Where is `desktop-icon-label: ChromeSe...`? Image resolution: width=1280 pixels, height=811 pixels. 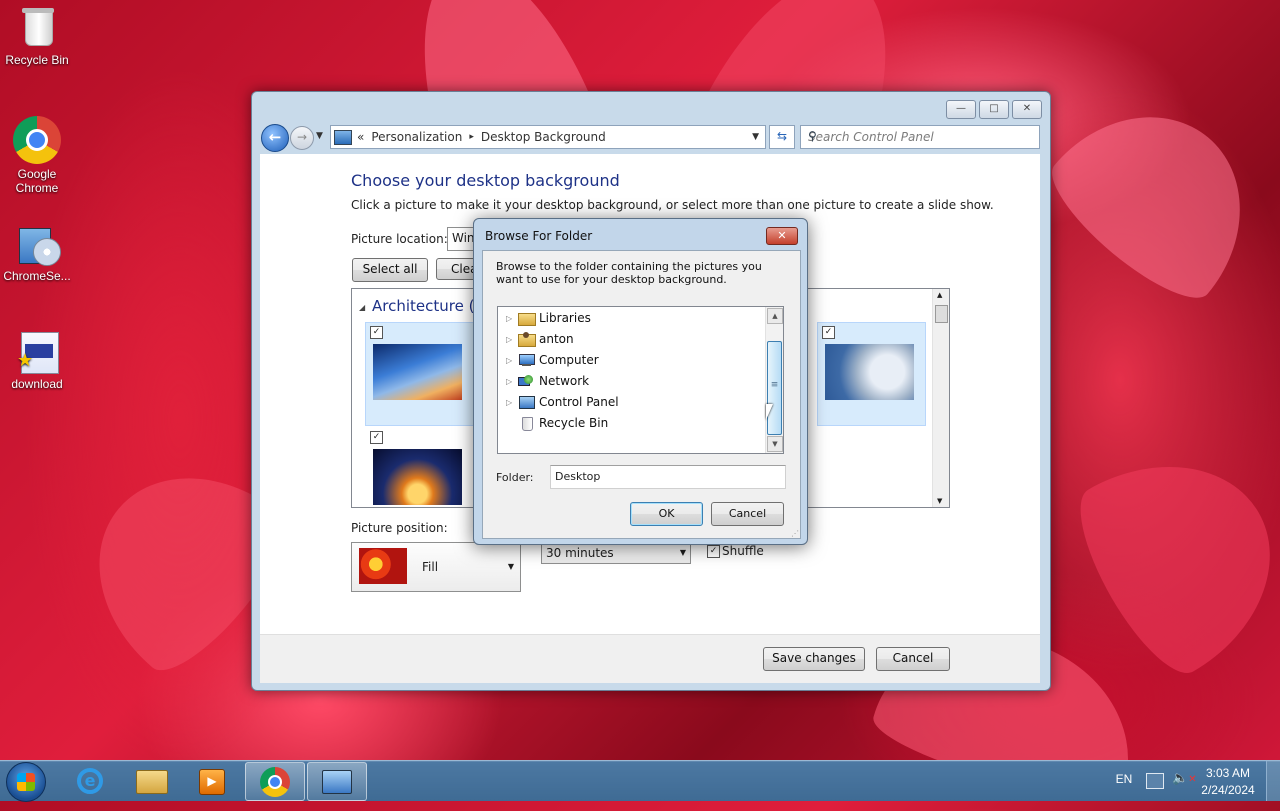
desktop-icon-label: ChromeSe... is located at coordinates (37, 276).